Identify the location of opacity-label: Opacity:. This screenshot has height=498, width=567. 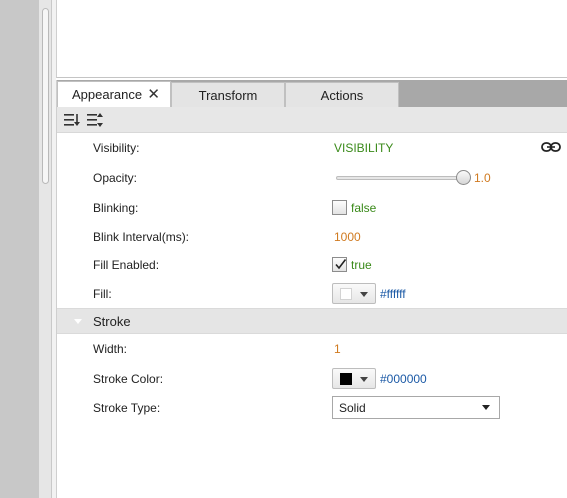
(115, 178).